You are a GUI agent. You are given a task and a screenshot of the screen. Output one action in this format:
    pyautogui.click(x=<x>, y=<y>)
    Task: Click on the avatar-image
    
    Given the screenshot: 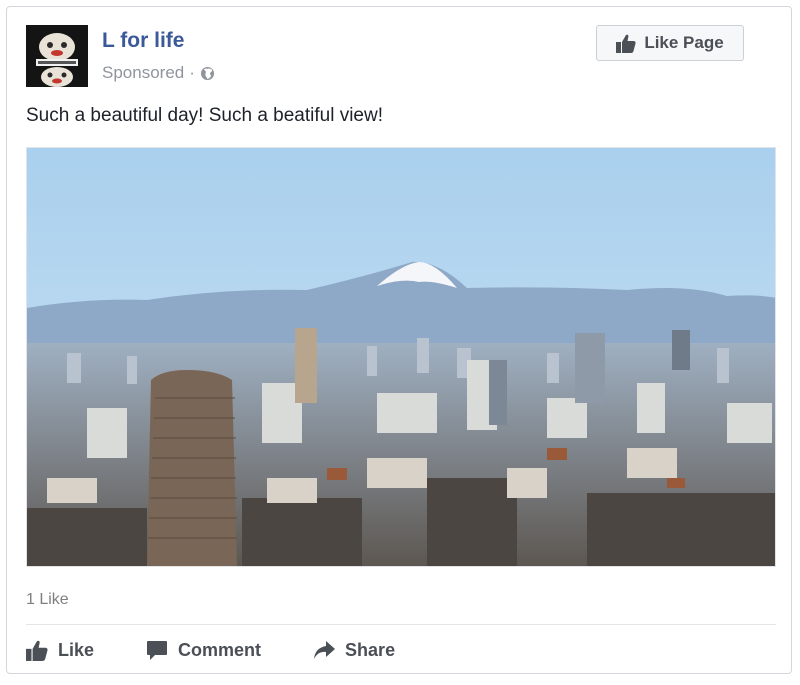 What is the action you would take?
    pyautogui.click(x=57, y=56)
    